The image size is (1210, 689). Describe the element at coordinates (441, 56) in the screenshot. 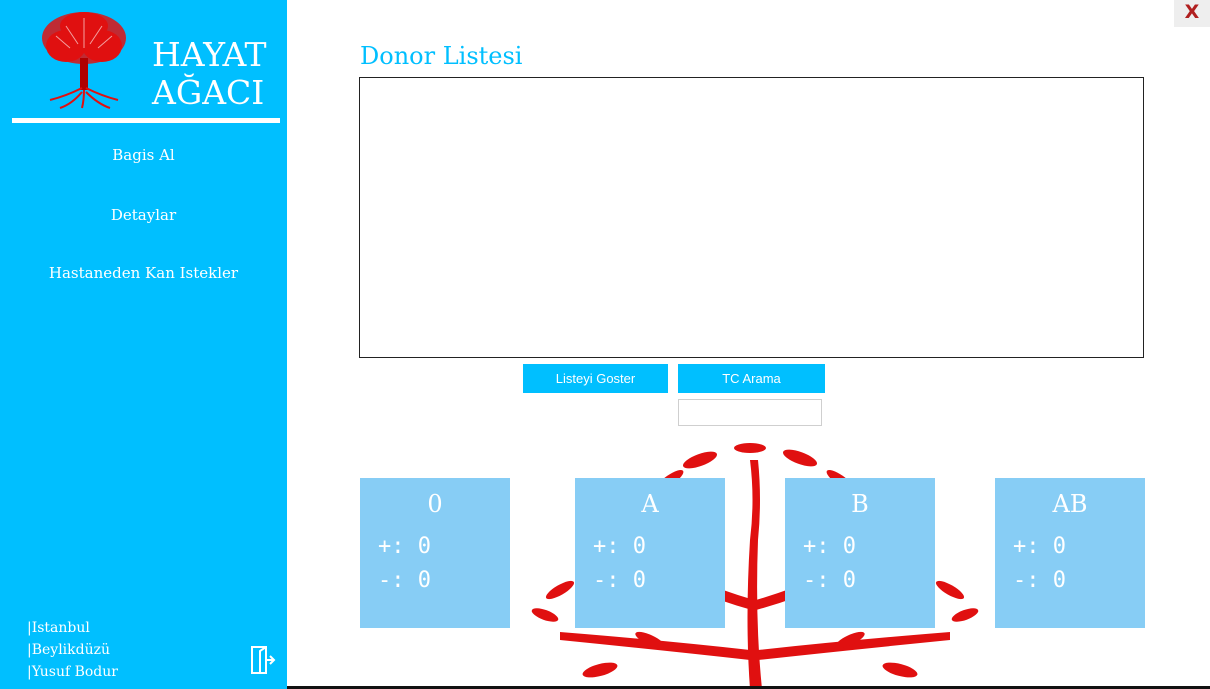

I see `page-title: Donor Listesi` at that location.